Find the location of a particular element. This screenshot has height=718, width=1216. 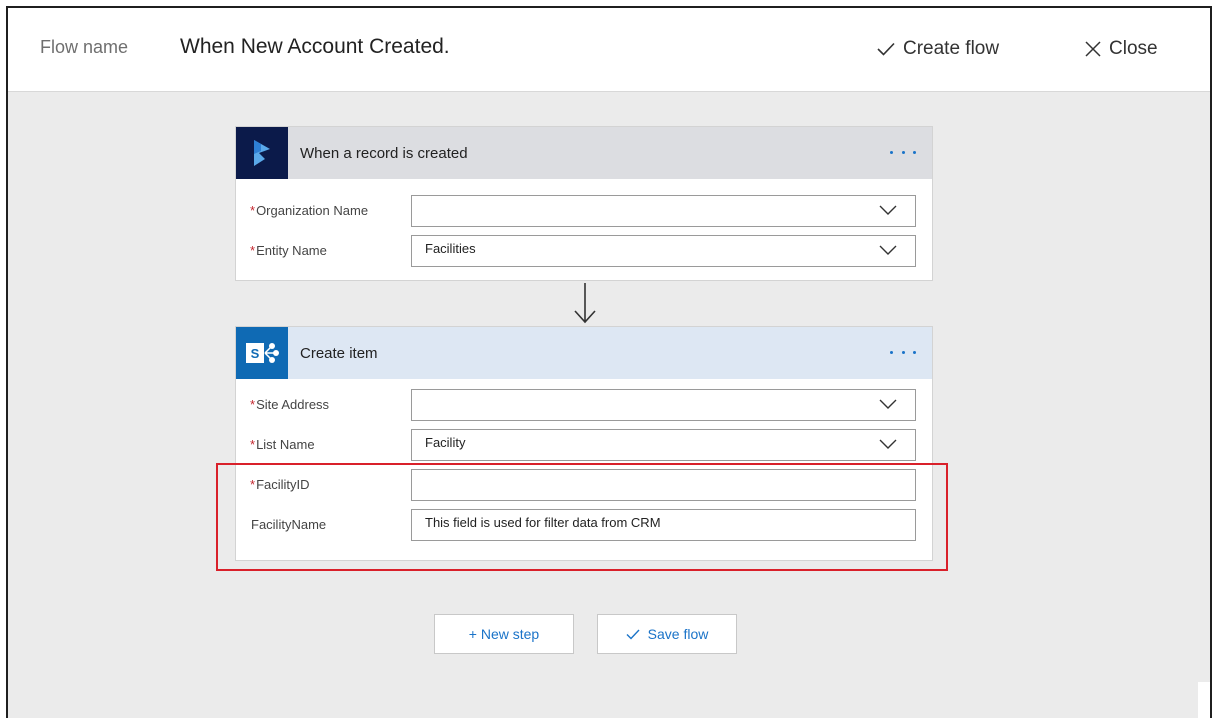

organization-name-row: *Organization Name is located at coordinates (584, 212).